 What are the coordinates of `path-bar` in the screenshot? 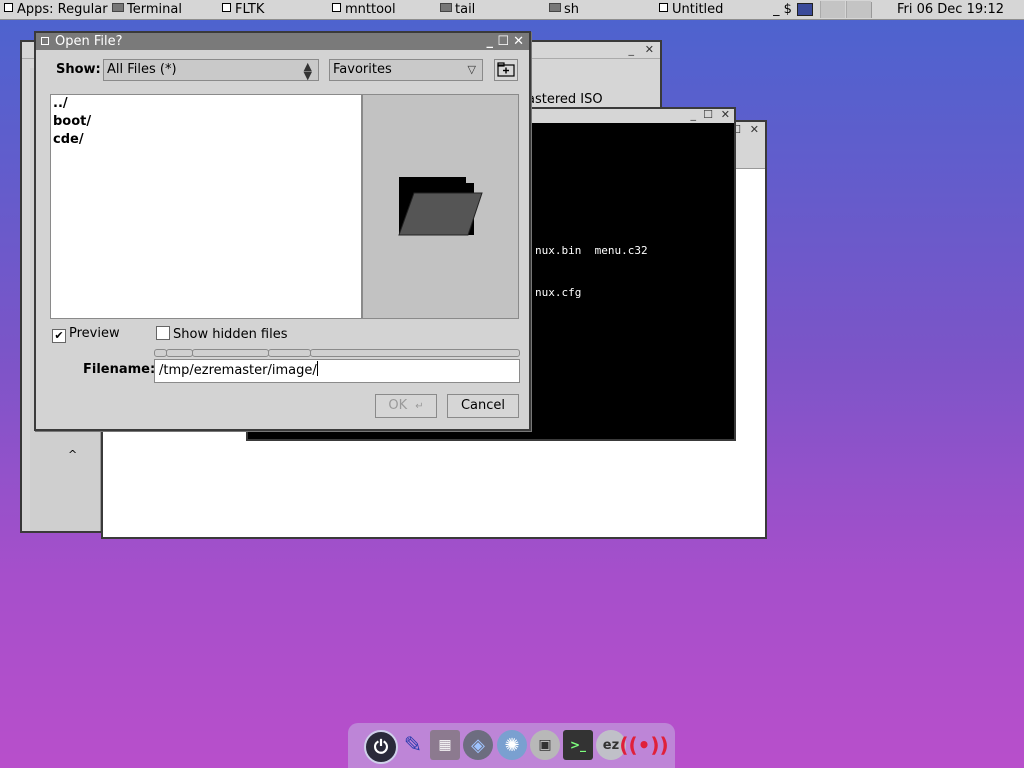 It's located at (337, 353).